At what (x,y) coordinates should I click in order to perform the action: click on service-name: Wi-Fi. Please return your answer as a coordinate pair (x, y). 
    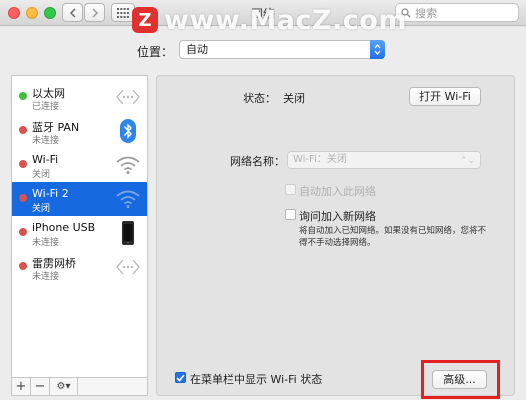
    Looking at the image, I should click on (45, 159).